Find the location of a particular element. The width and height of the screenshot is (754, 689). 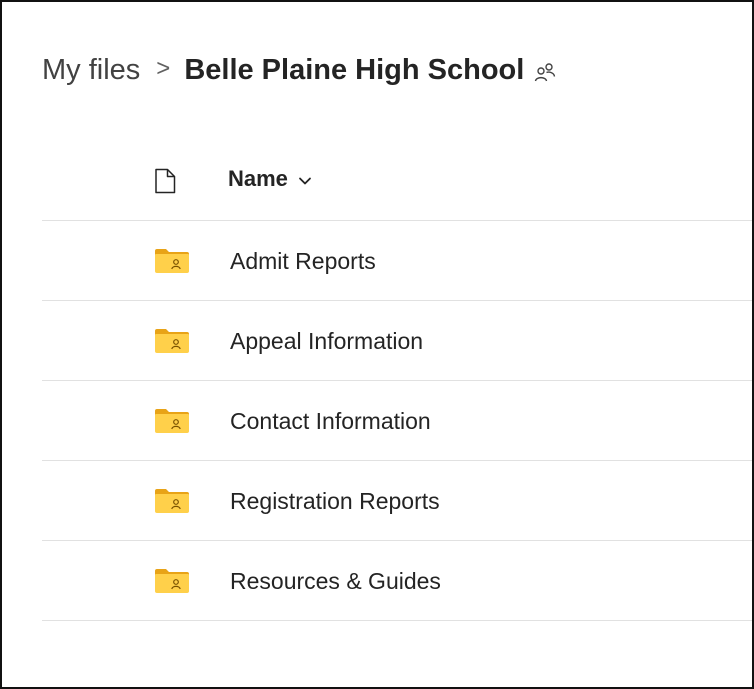

list-item-4: Resources & Guides is located at coordinates (397, 581).